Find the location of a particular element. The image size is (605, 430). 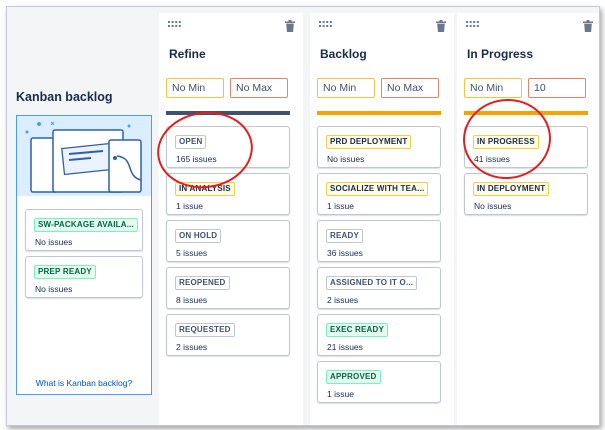

status-lozenge: PRD DEPLOYMENT is located at coordinates (369, 142).